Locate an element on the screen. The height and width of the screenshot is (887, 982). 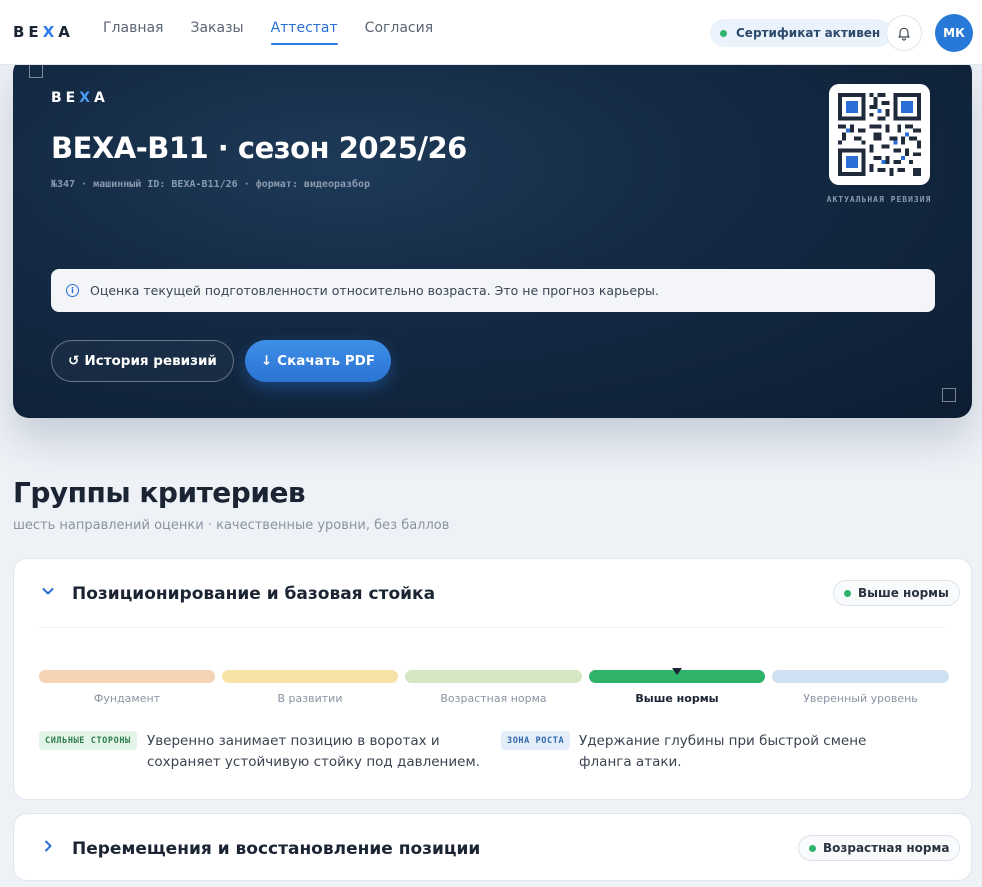
download-pdf-button: ↓ Скачать PDF is located at coordinates (318, 361).